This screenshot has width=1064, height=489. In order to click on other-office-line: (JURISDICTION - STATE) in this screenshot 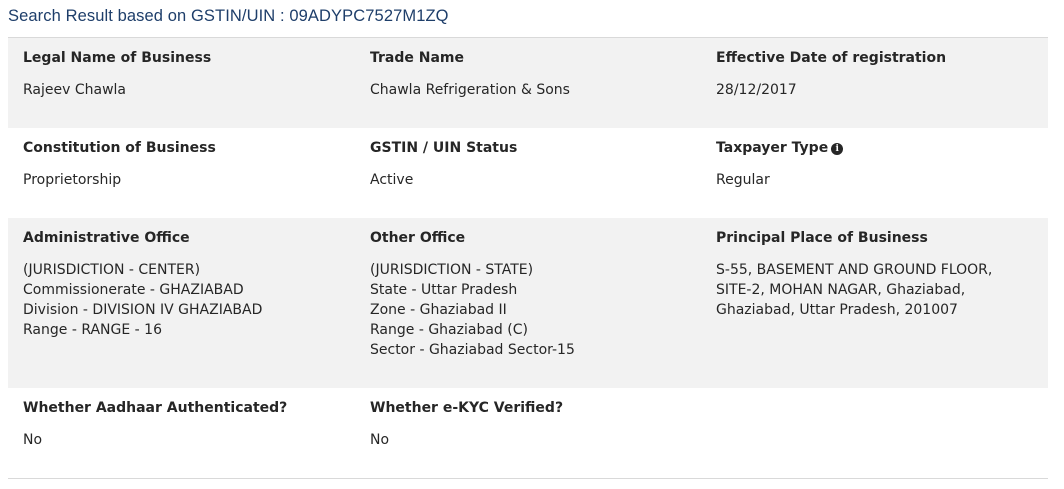, I will do `click(452, 270)`.